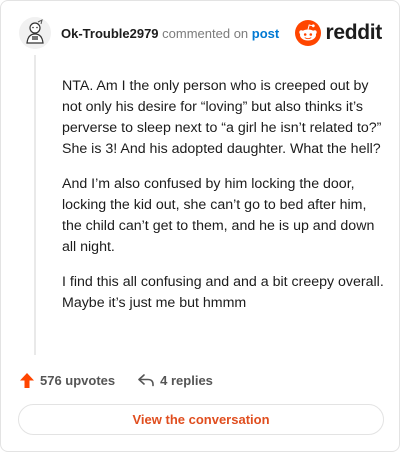  I want to click on upvote-count: 576 upvotes, so click(78, 380).